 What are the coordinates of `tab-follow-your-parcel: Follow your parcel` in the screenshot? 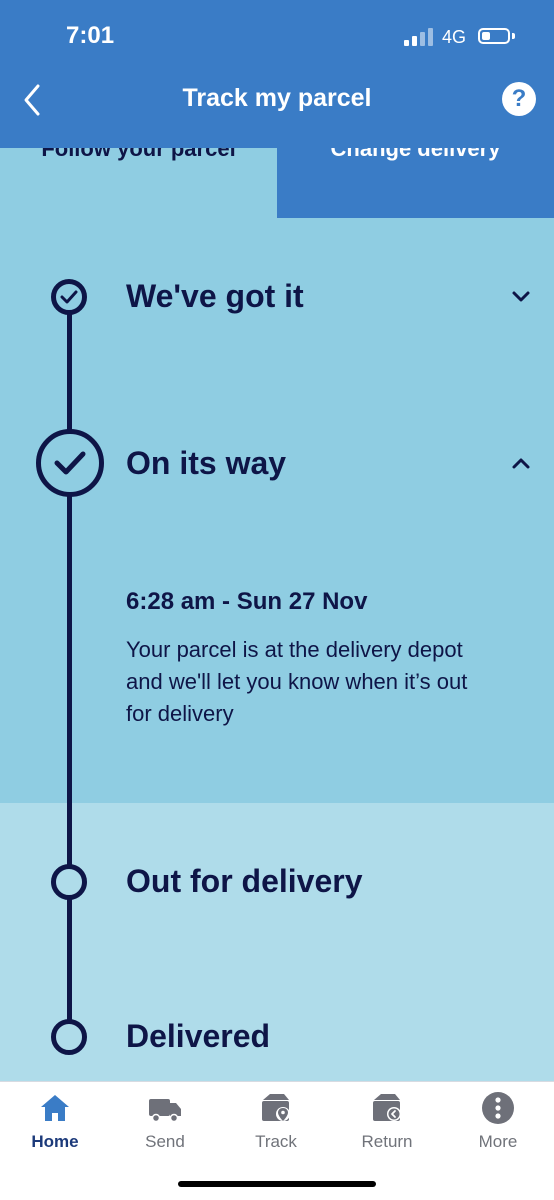 It's located at (138, 183).